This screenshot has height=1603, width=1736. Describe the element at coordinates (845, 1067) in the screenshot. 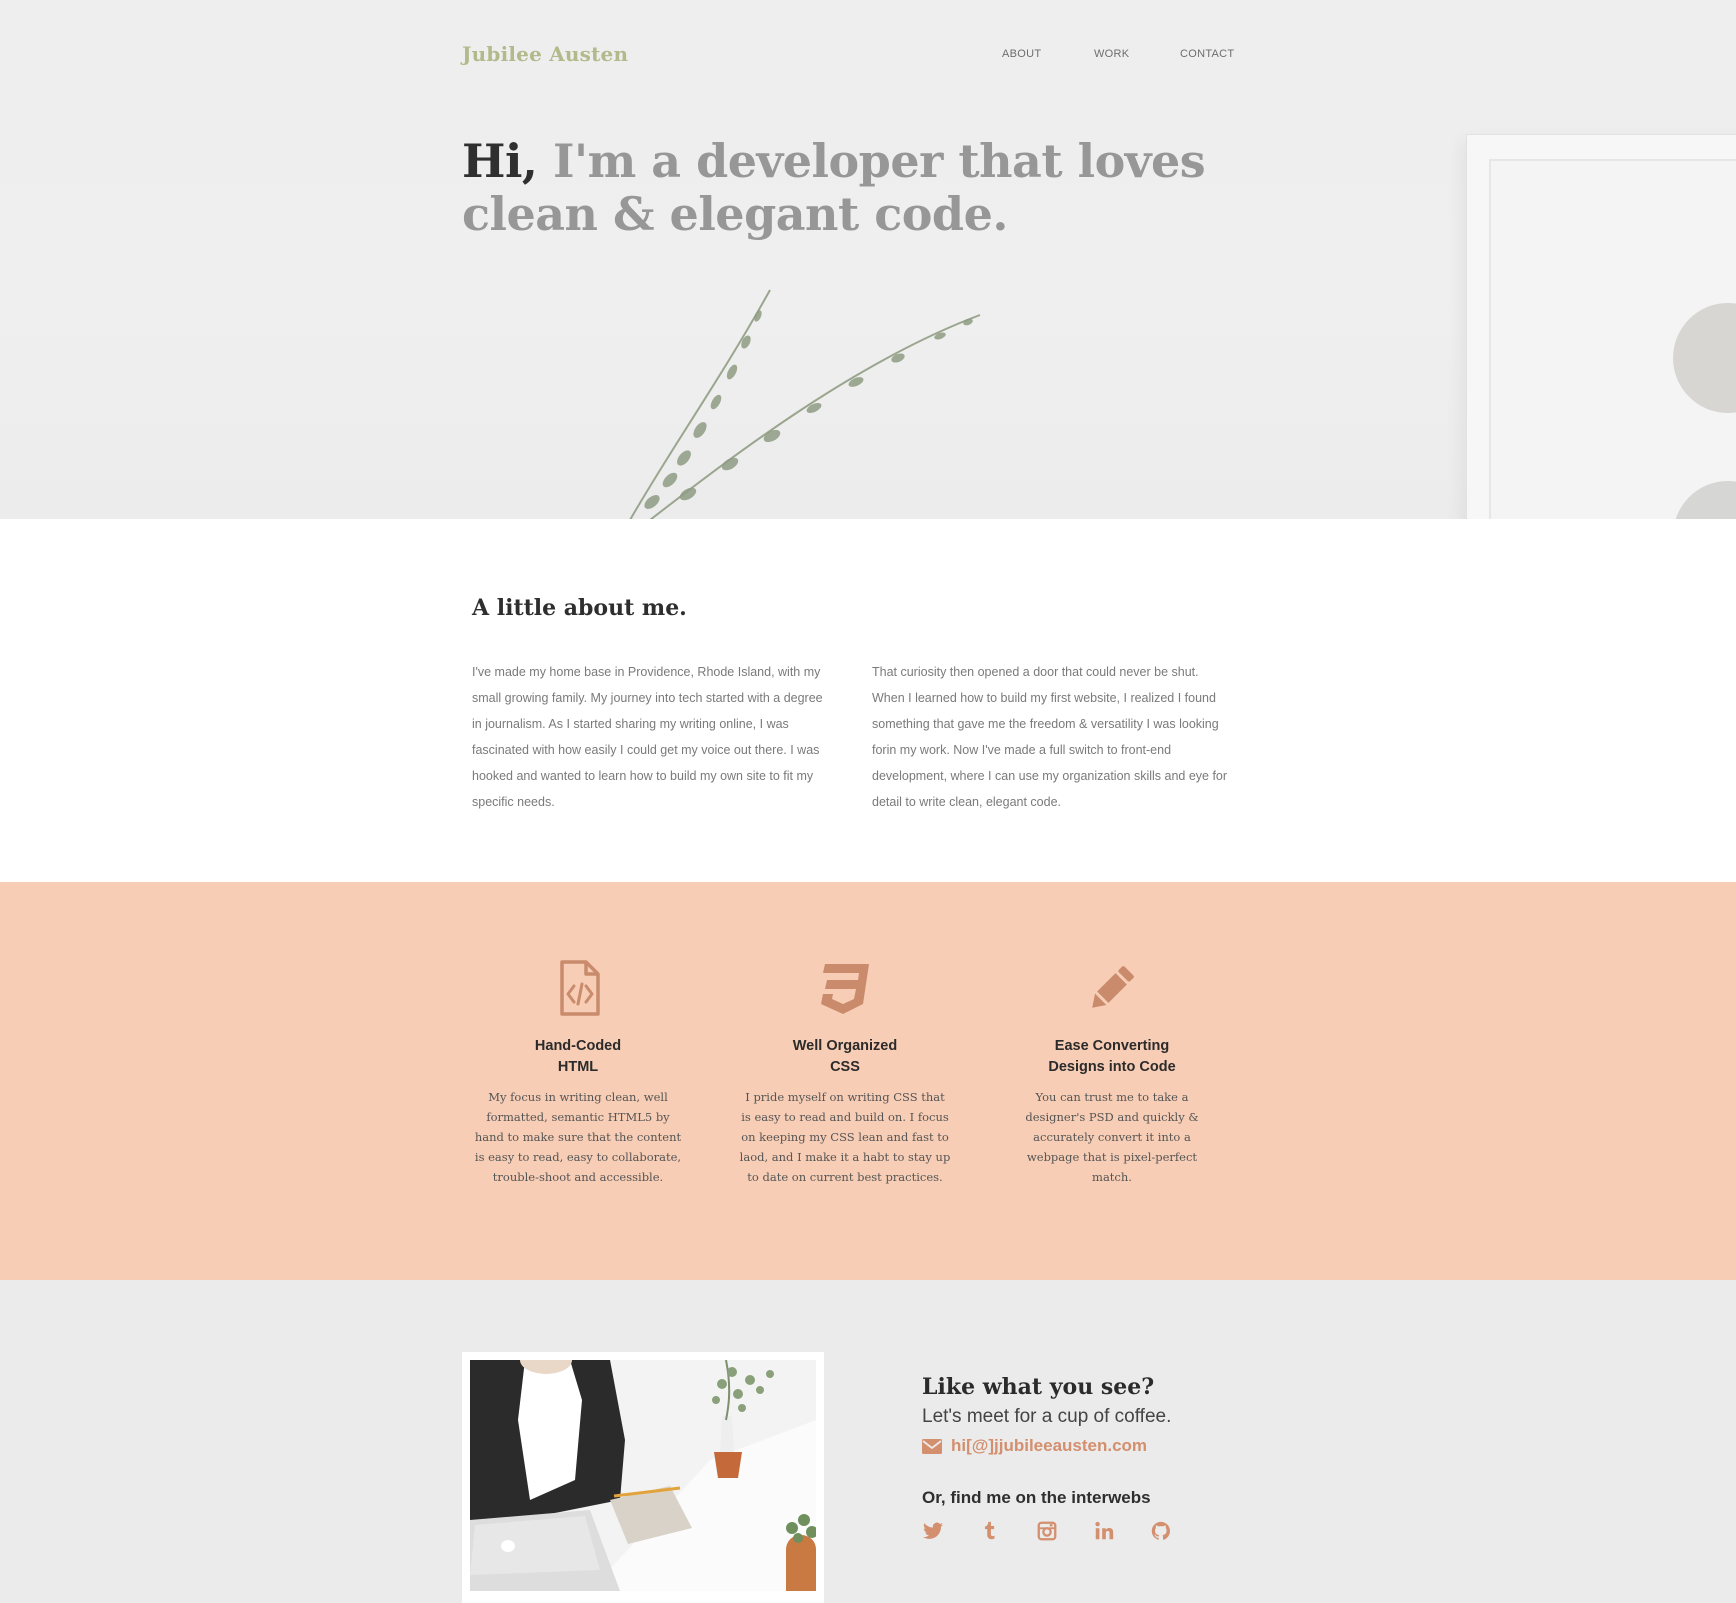

I see `skill-title-line2: CSS` at that location.